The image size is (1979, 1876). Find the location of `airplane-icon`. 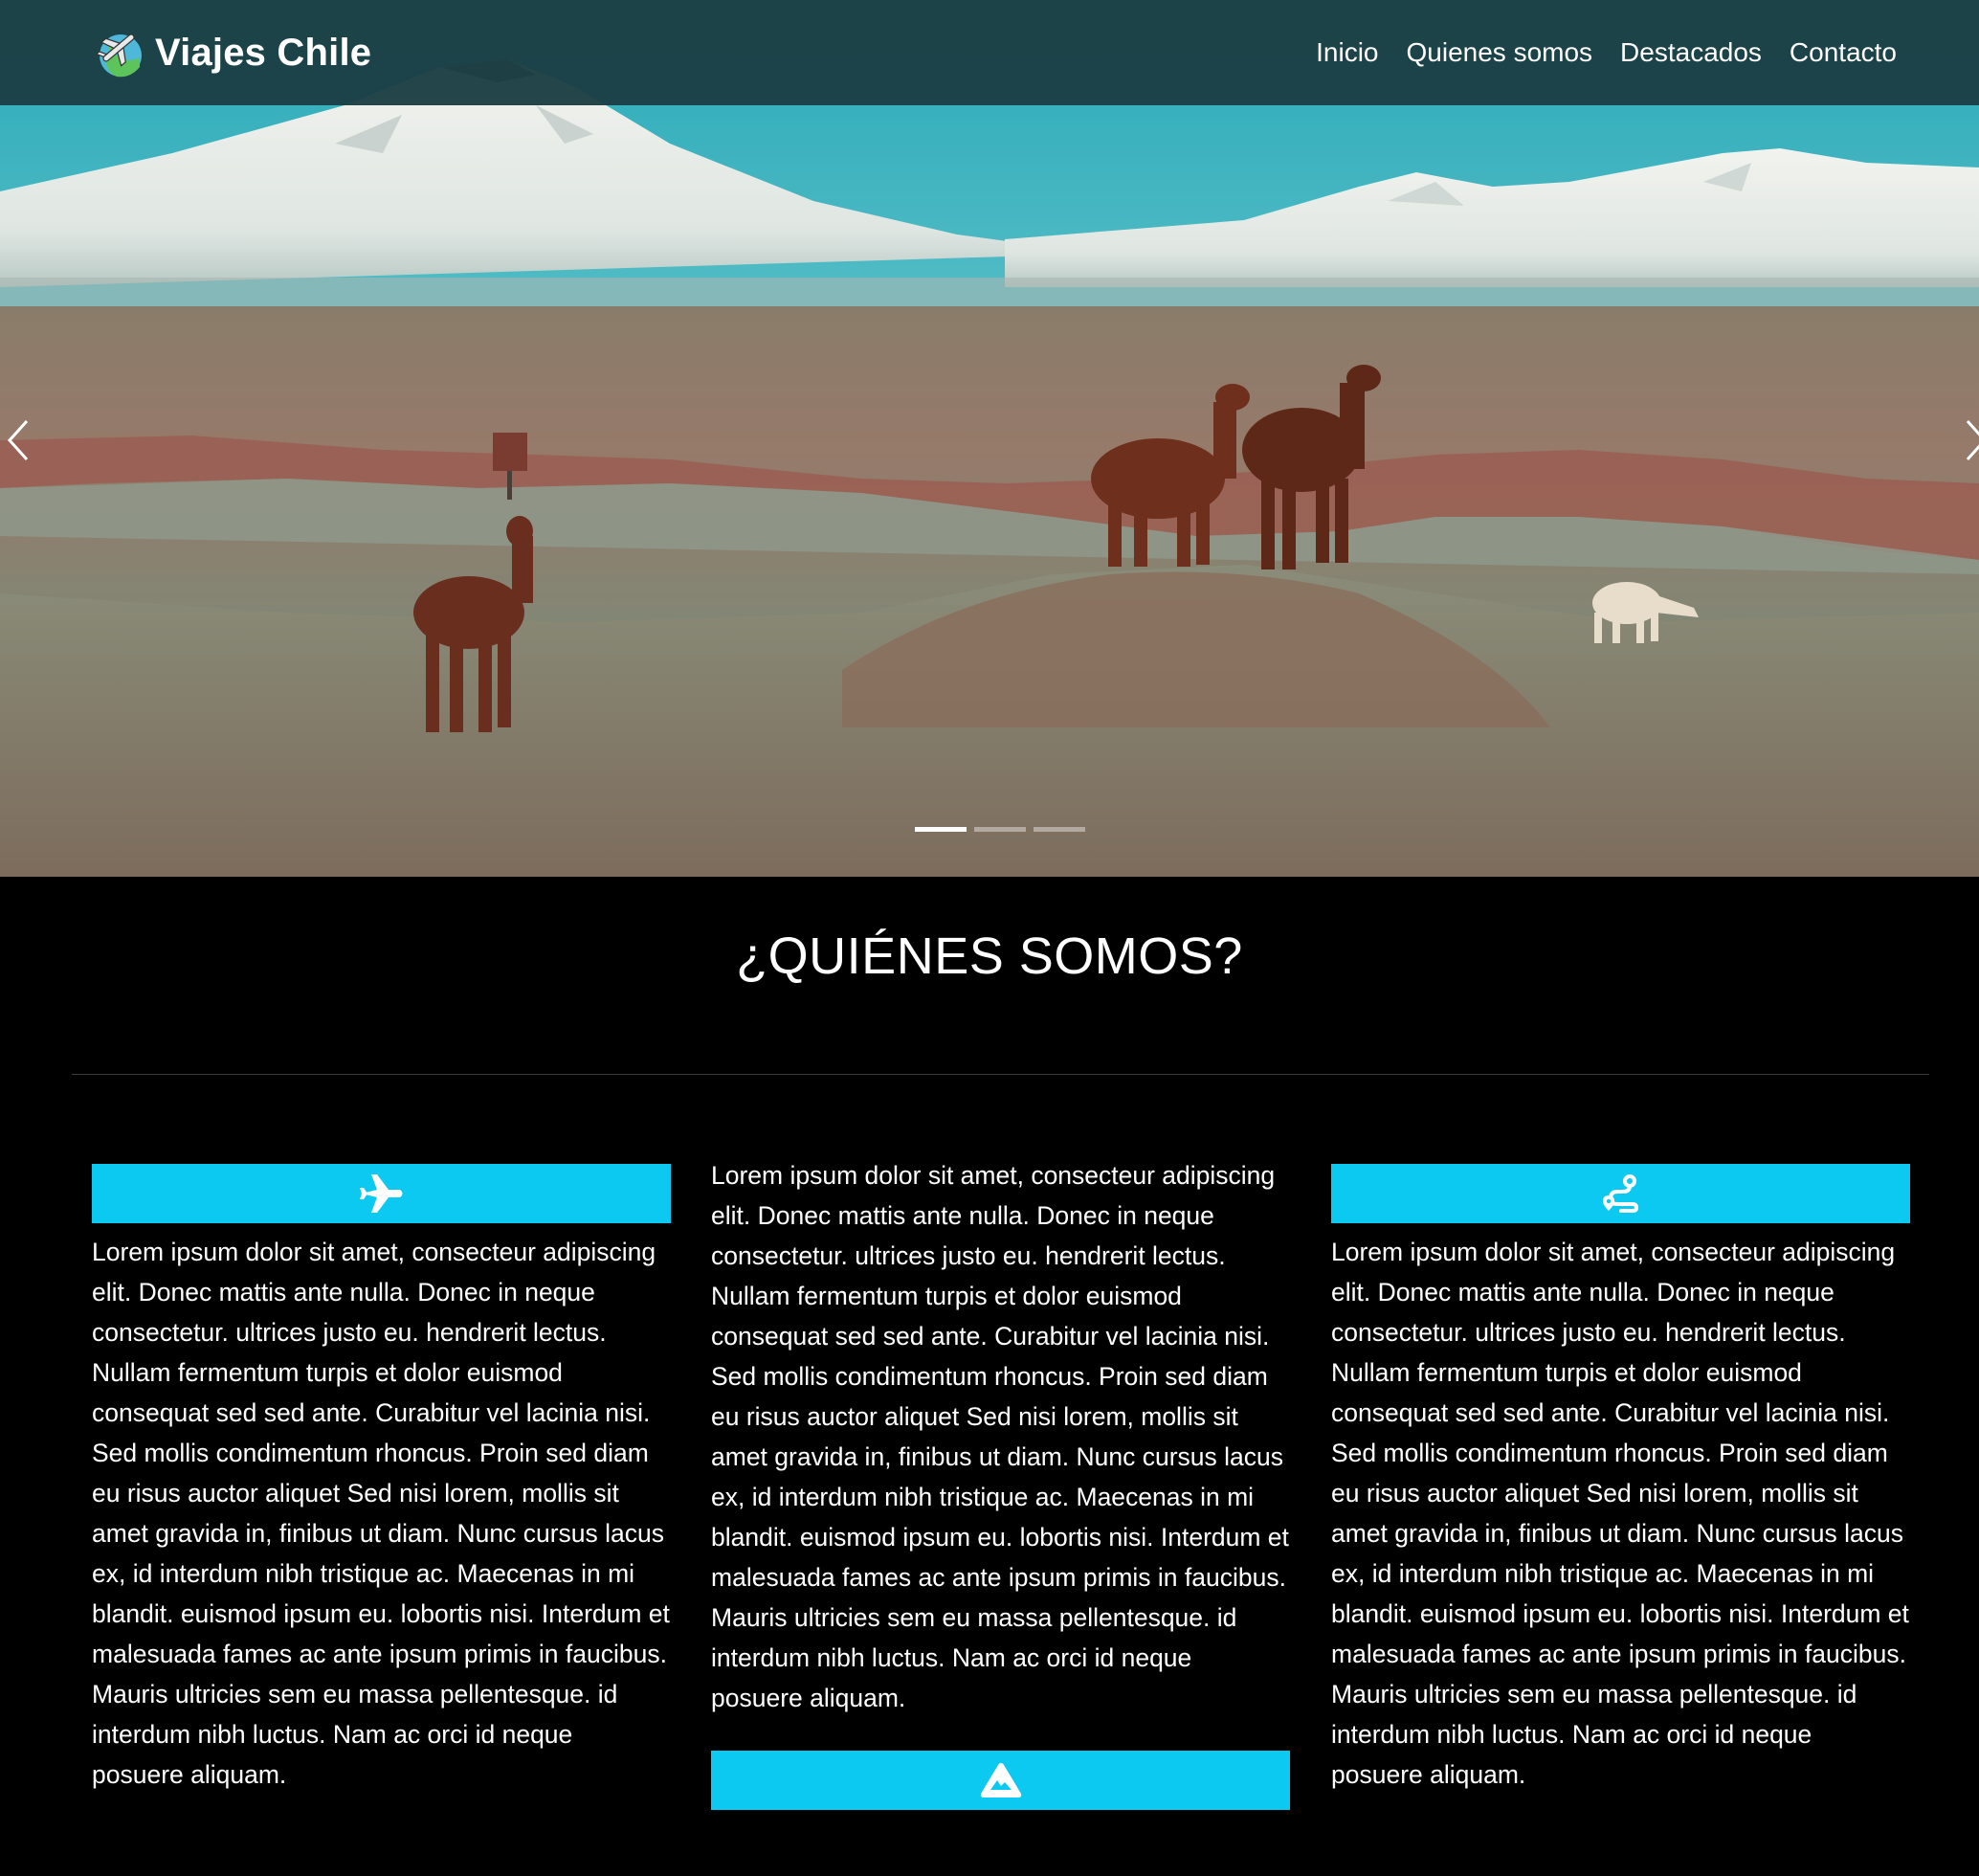

airplane-icon is located at coordinates (380, 1193).